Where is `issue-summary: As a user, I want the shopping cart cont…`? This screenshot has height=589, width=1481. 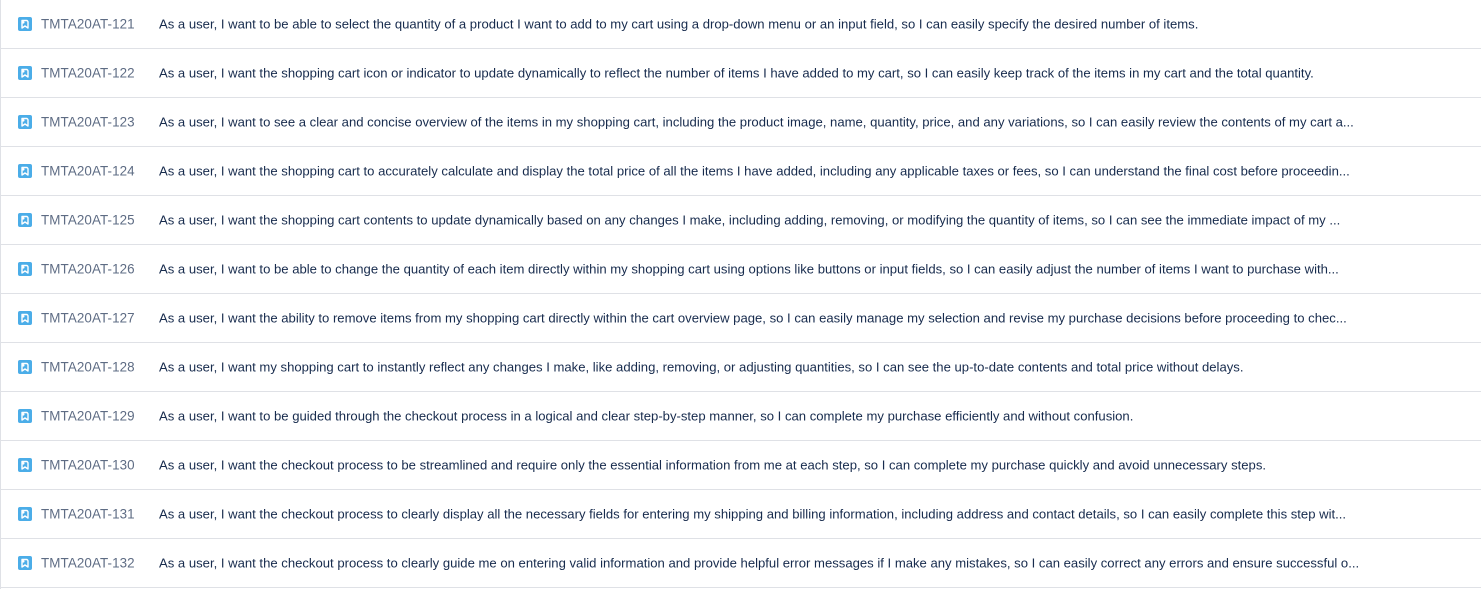
issue-summary: As a user, I want the shopping cart cont… is located at coordinates (792, 220).